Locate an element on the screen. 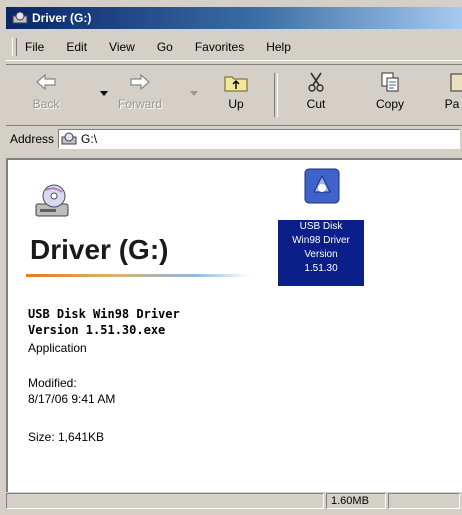  menu-view: View is located at coordinates (122, 47).